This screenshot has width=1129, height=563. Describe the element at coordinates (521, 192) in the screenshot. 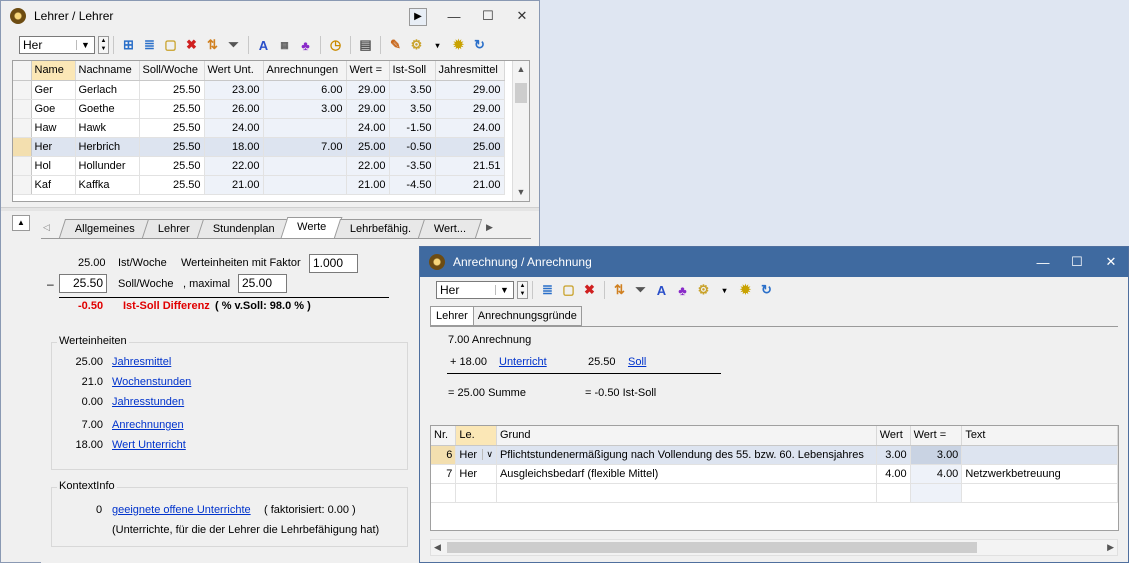

I see `scroll-down-icon: ▼` at that location.